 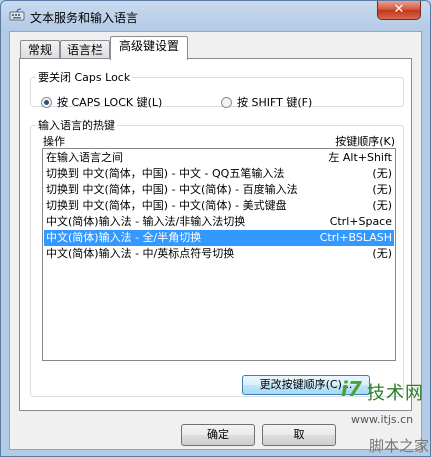 I want to click on close-icon: ✕, so click(x=399, y=9).